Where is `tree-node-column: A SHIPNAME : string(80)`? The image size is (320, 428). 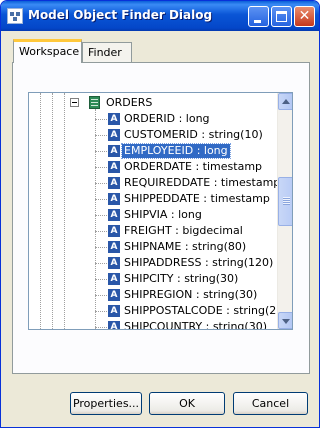
tree-node-column: A SHIPNAME : string(80) is located at coordinates (153, 247).